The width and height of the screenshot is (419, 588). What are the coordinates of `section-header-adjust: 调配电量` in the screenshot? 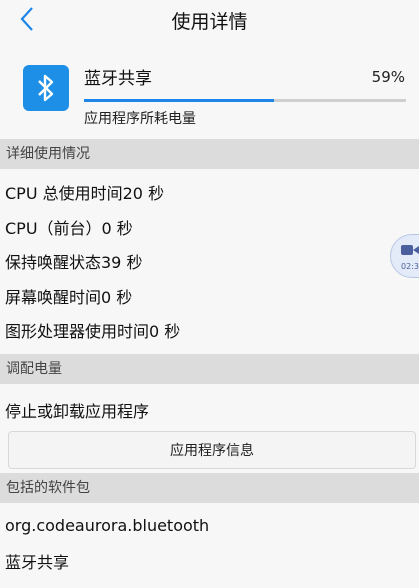 It's located at (209, 369).